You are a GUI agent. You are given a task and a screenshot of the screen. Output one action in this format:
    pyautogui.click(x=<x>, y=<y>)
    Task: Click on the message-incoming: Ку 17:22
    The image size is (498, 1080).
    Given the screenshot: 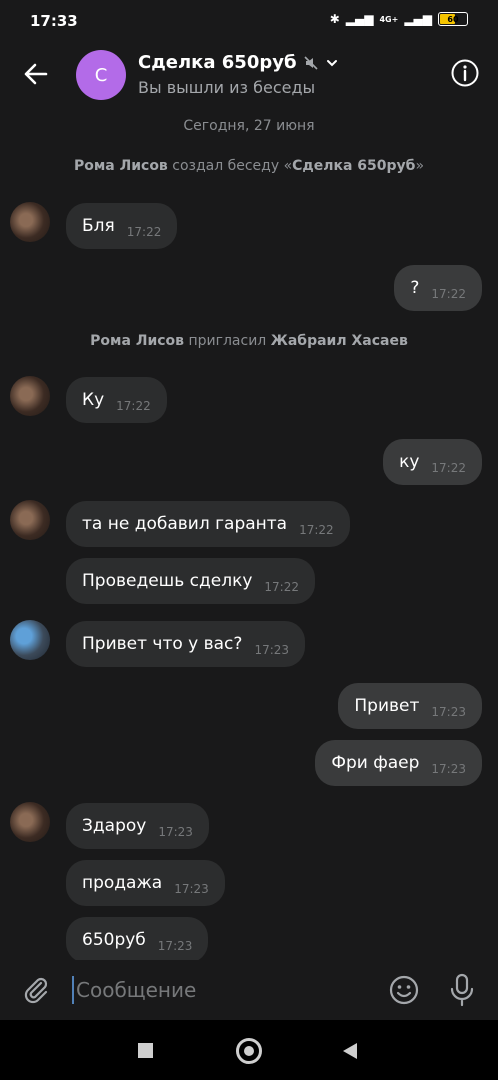 What is the action you would take?
    pyautogui.click(x=116, y=400)
    